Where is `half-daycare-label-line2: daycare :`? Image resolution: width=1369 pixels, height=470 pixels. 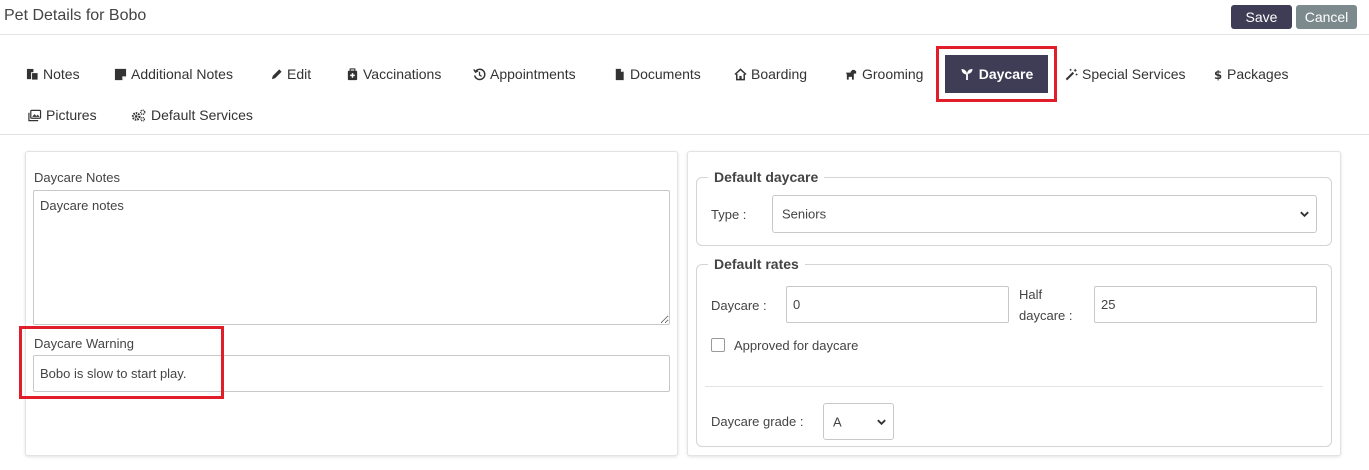
half-daycare-label-line2: daycare : is located at coordinates (1046, 315).